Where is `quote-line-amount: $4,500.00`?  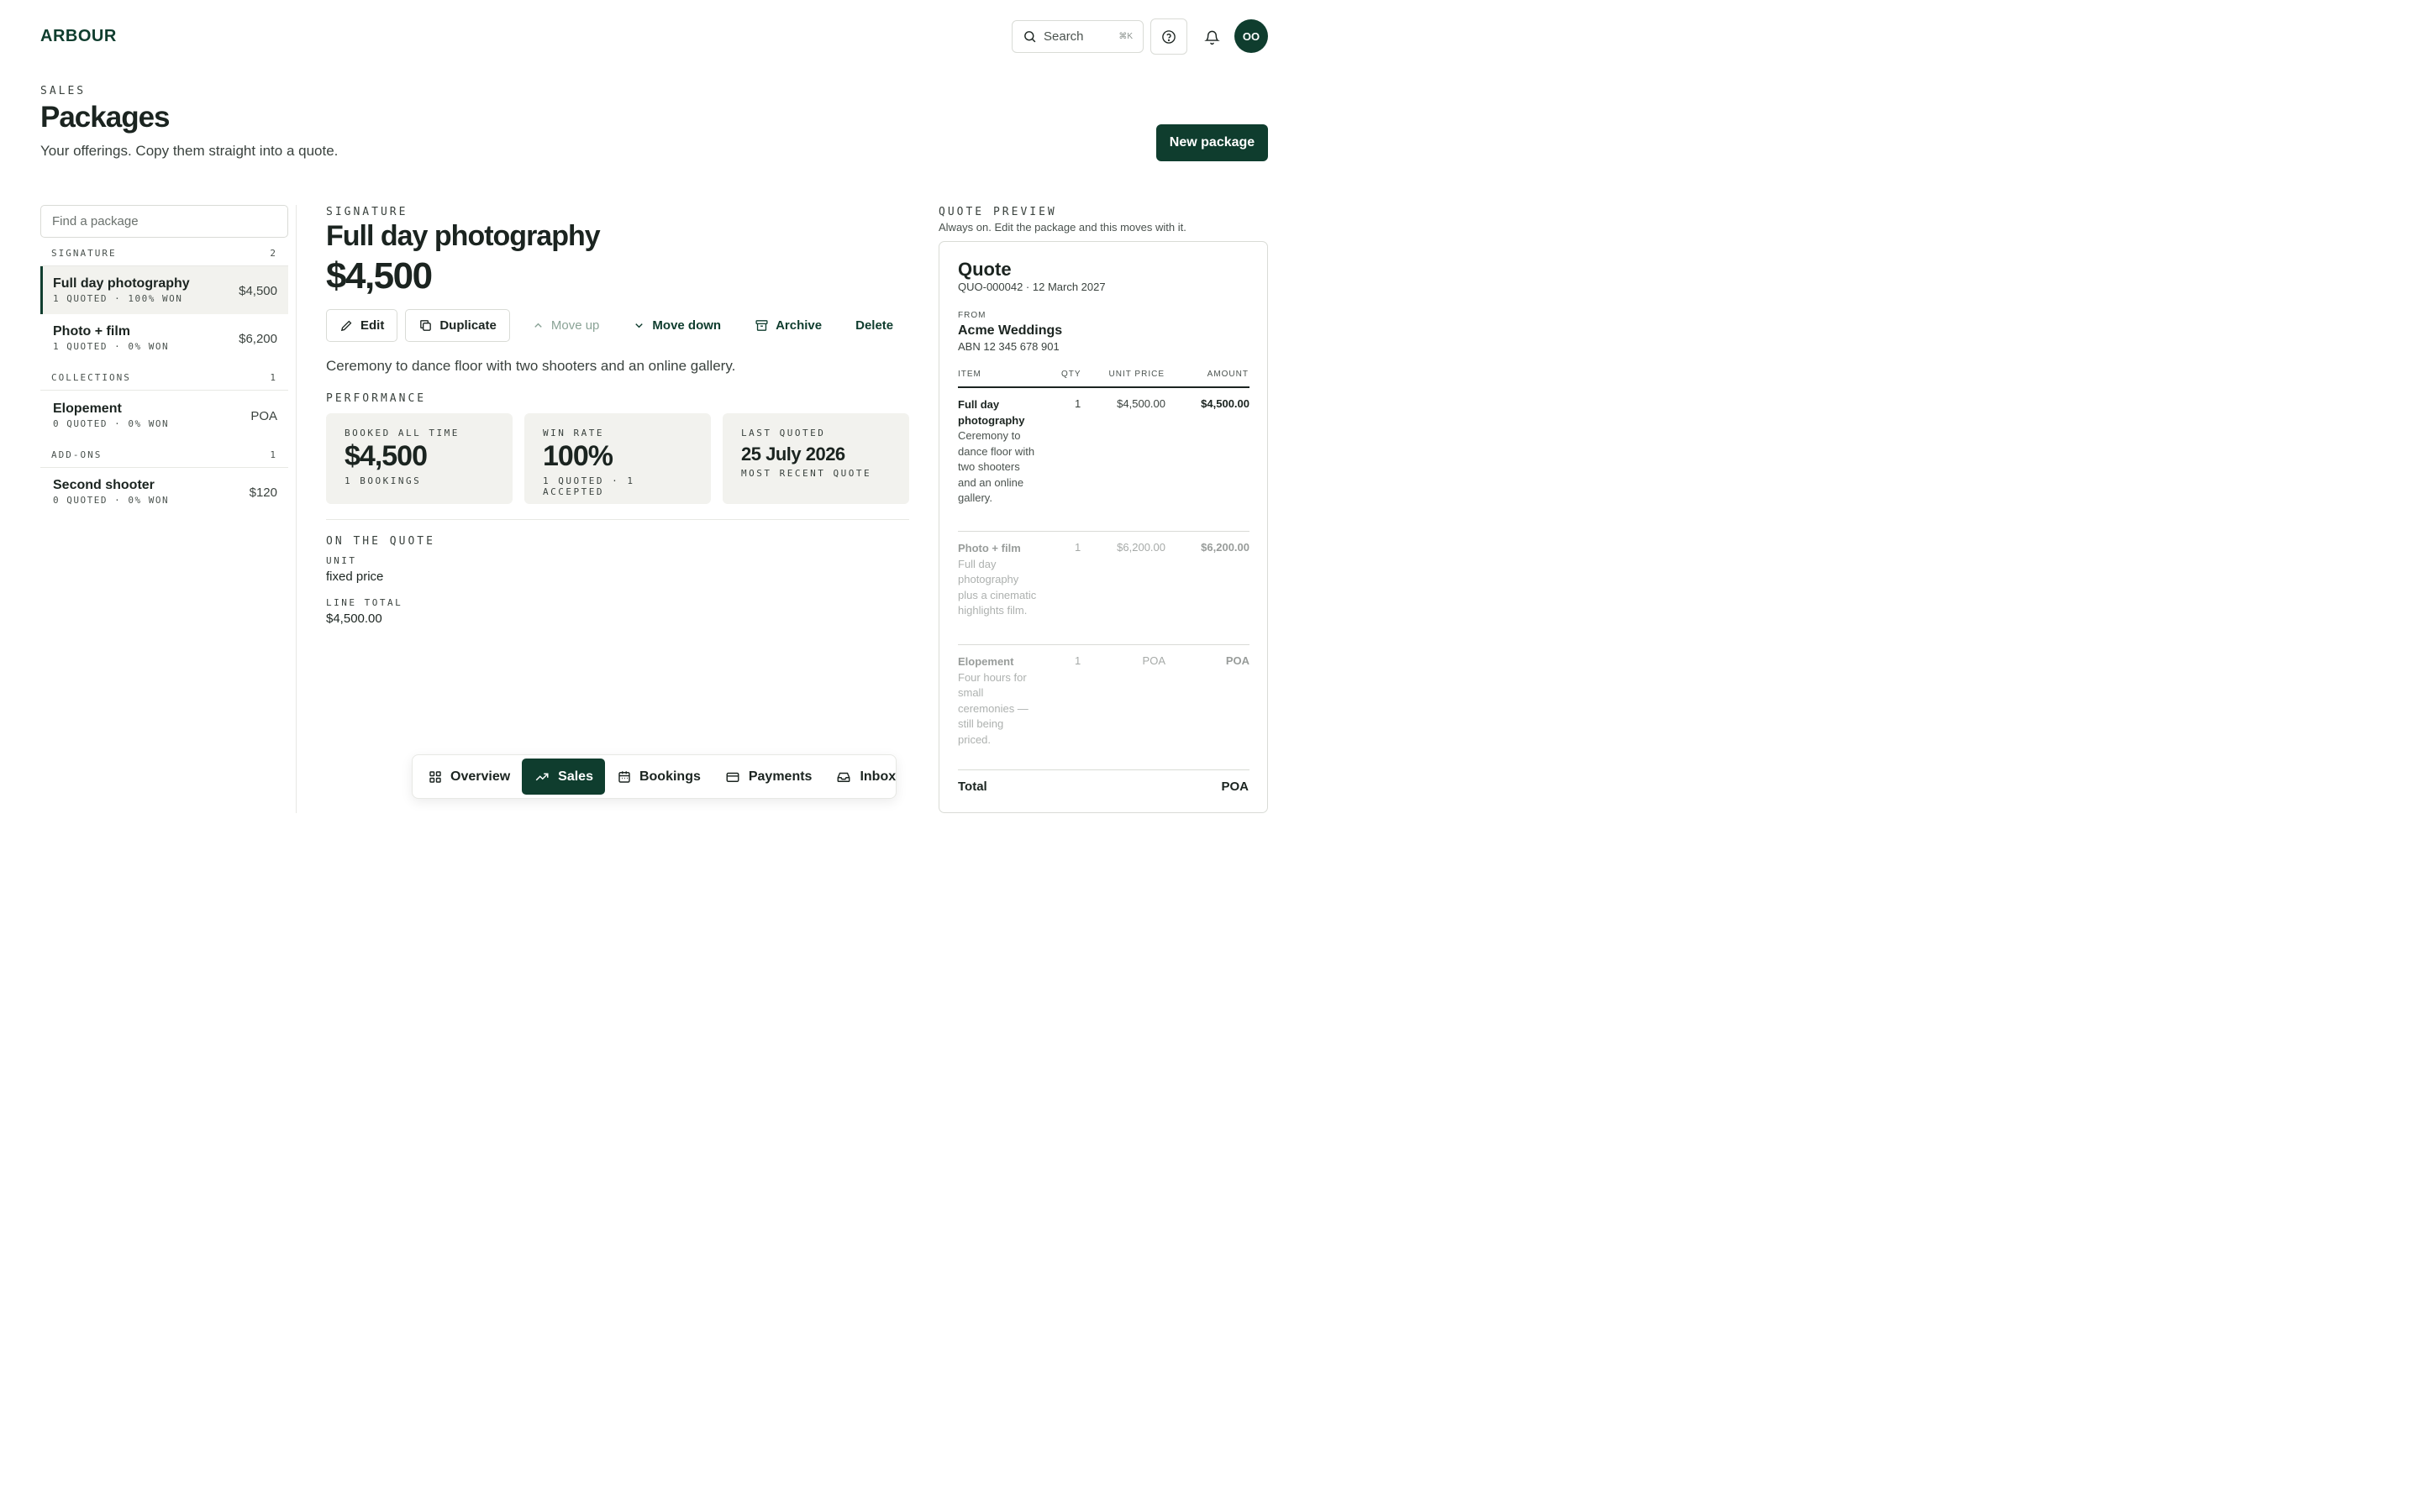
quote-line-amount: $4,500.00 is located at coordinates (1225, 403).